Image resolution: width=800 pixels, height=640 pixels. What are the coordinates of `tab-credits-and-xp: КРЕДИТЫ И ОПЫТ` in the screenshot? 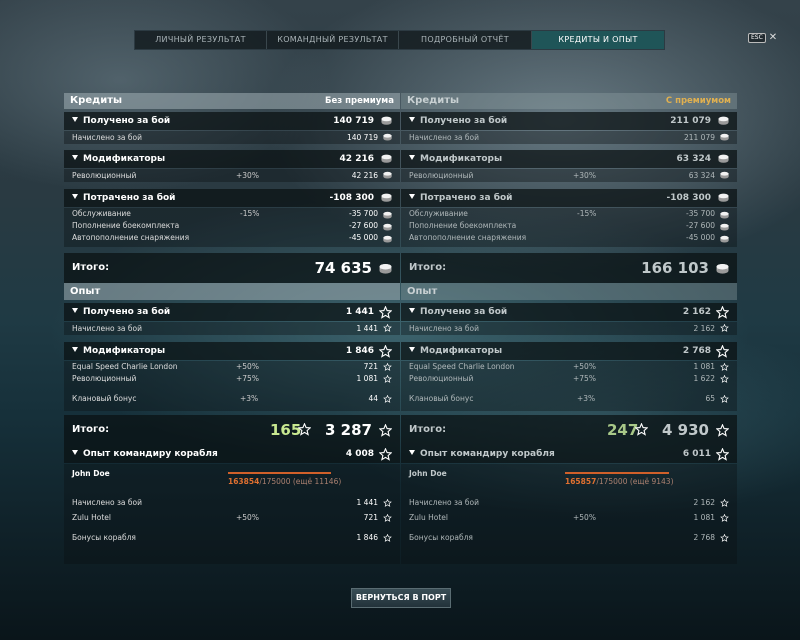 It's located at (598, 40).